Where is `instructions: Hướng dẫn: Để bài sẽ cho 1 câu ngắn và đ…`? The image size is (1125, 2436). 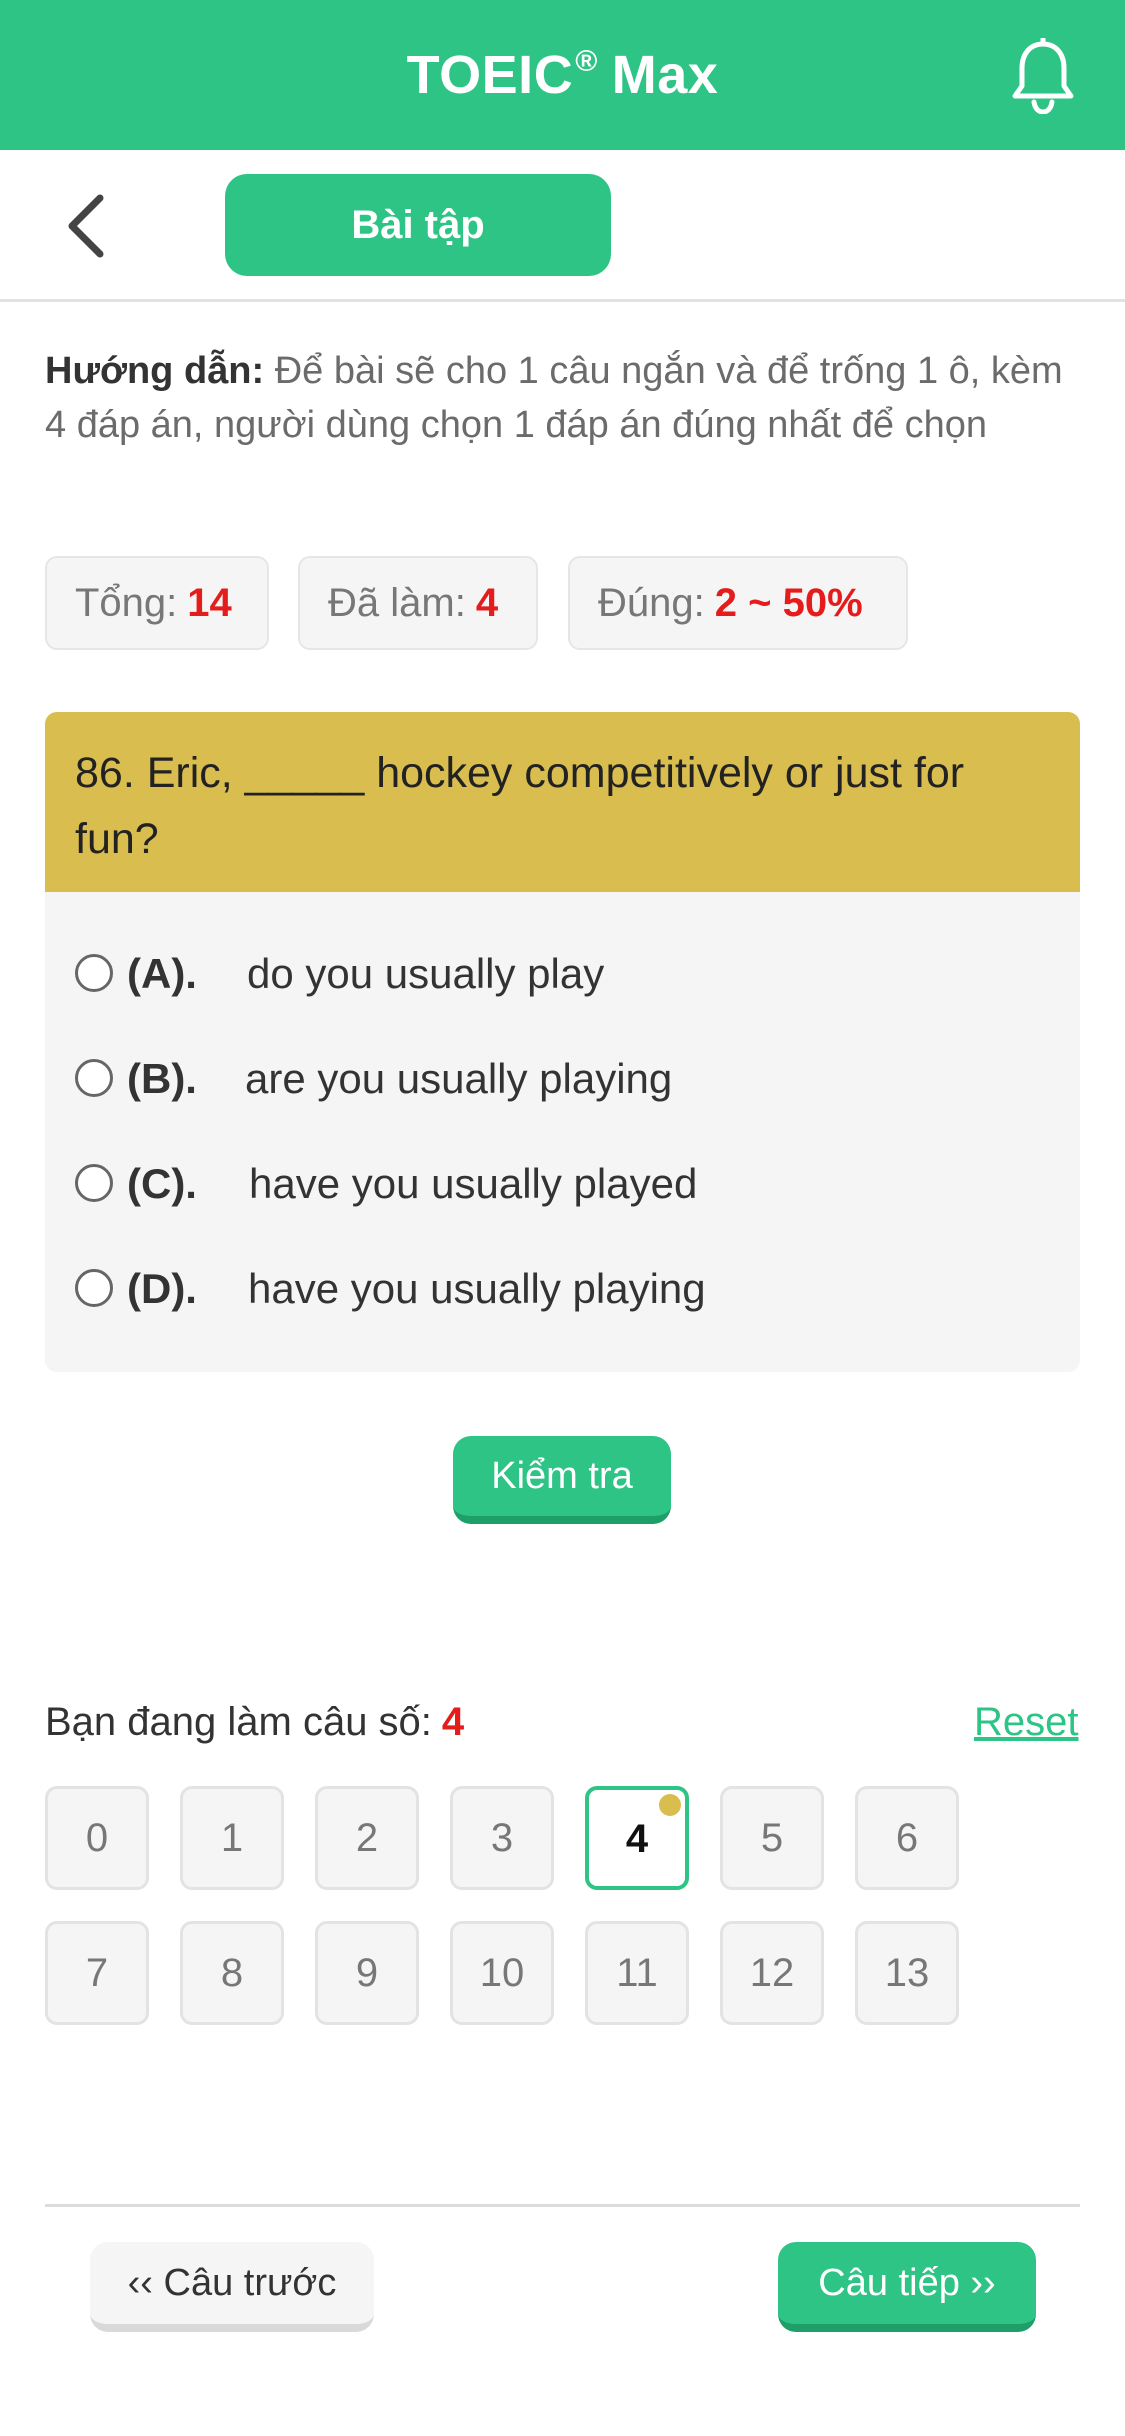
instructions: Hướng dẫn: Để bài sẽ cho 1 câu ngắn và đ… is located at coordinates (565, 398).